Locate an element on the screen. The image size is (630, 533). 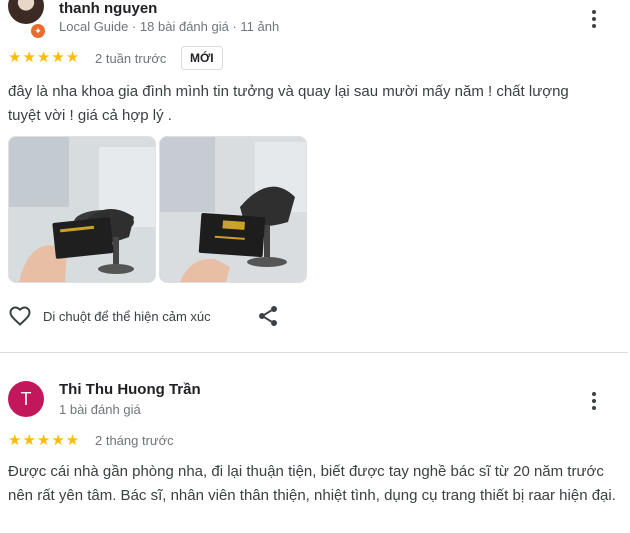
reviewer-meta: Local Guide · 18 bài đánh giá · 11 ảnh is located at coordinates (169, 26).